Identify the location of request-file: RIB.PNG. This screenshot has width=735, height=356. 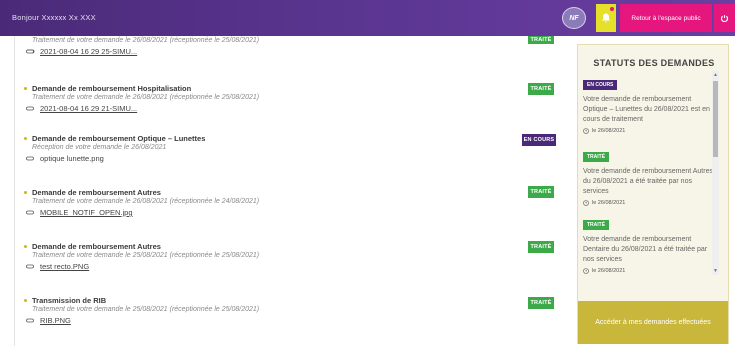
(294, 320).